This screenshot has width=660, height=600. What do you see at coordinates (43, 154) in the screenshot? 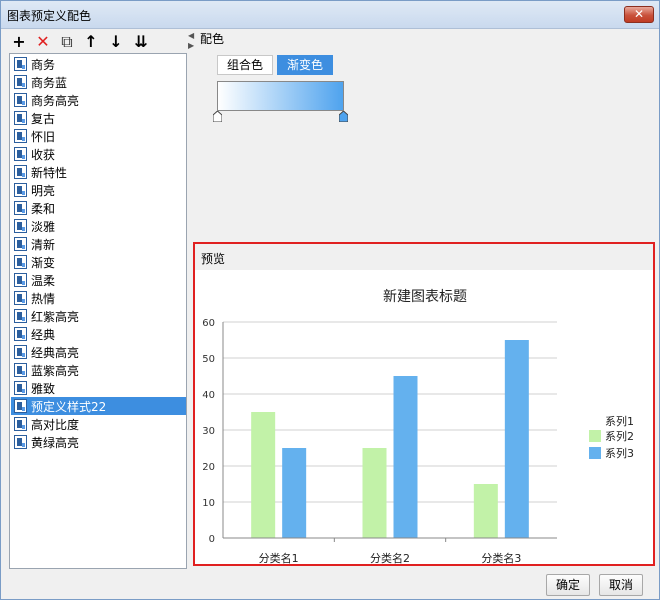
I see `style-list-item-label: 收获` at bounding box center [43, 154].